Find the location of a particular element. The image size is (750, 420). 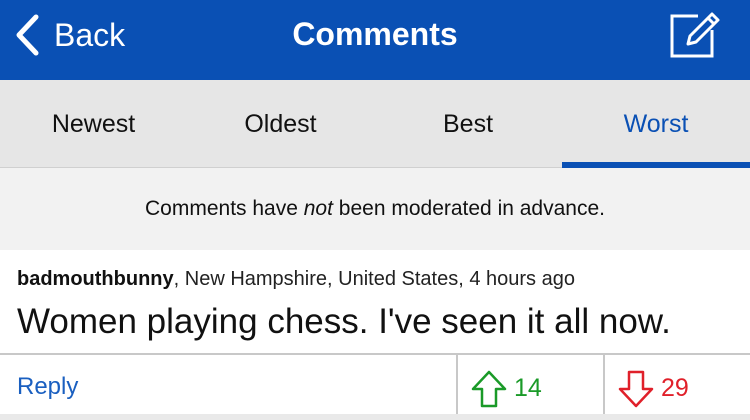

upvote-button: 14 is located at coordinates (530, 387).